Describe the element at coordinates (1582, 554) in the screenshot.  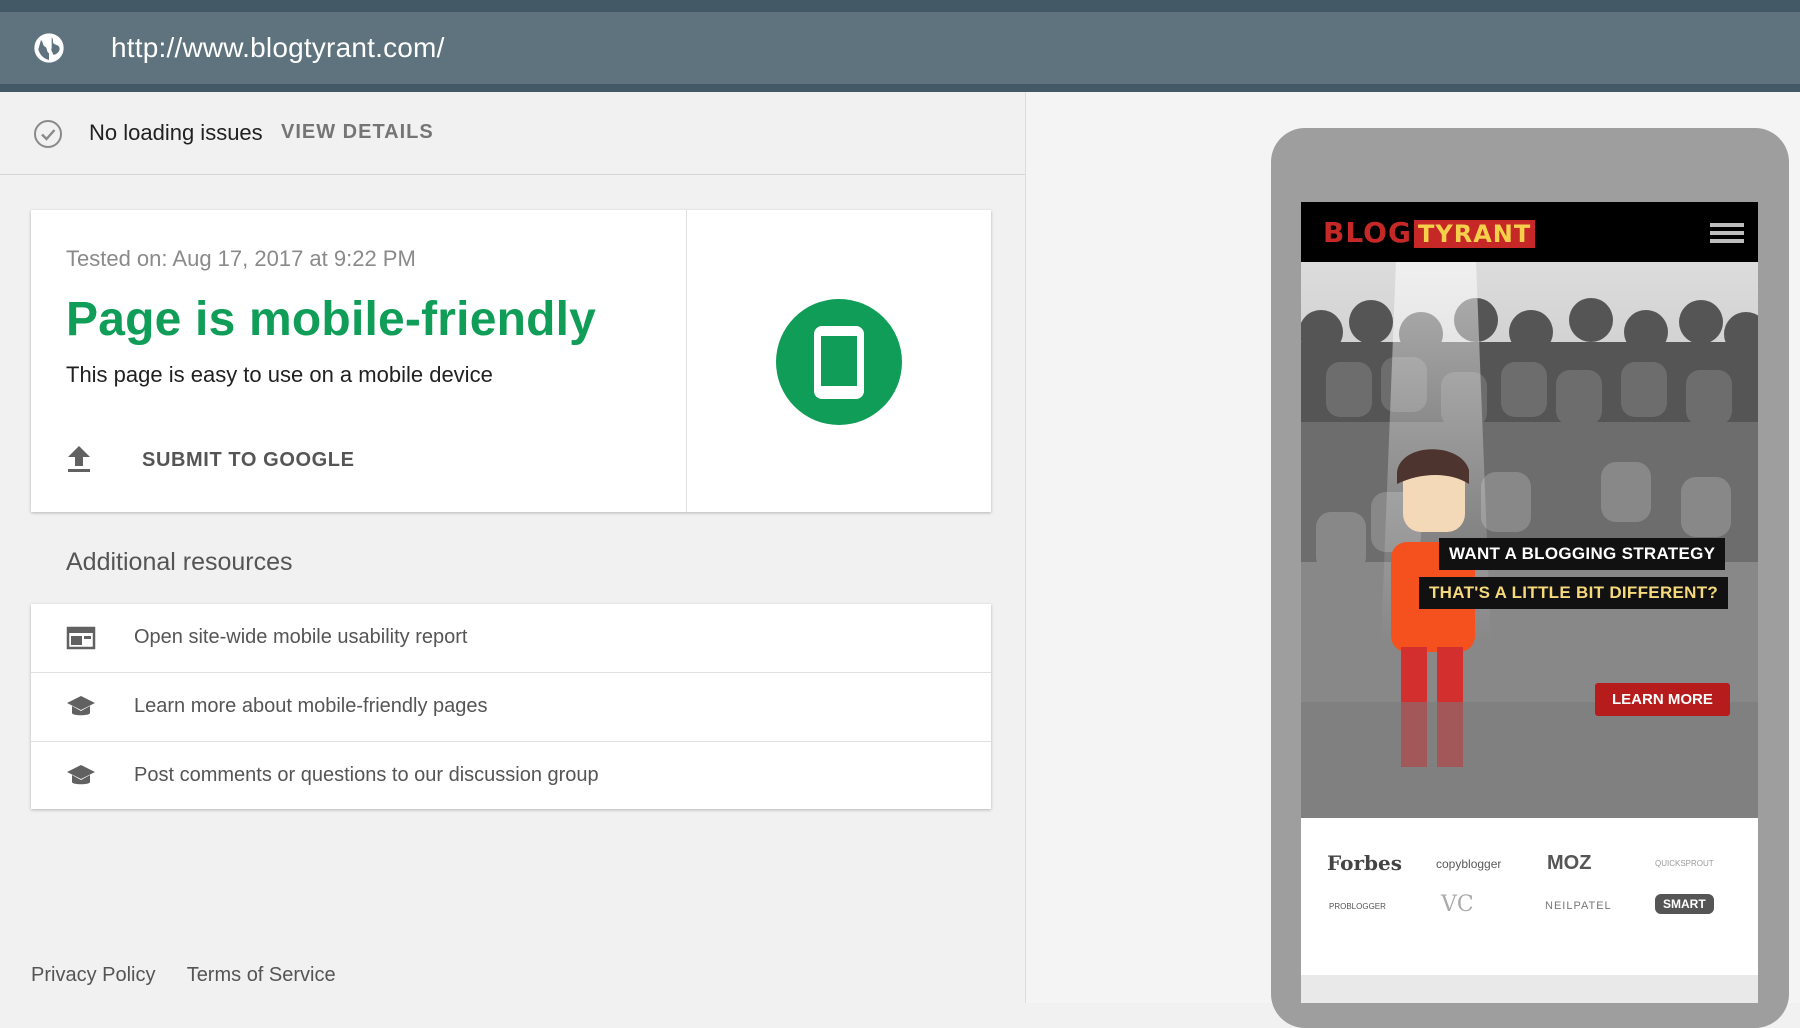
I see `hero-headline-1: WANT A BLOGGING STRATEGY` at that location.